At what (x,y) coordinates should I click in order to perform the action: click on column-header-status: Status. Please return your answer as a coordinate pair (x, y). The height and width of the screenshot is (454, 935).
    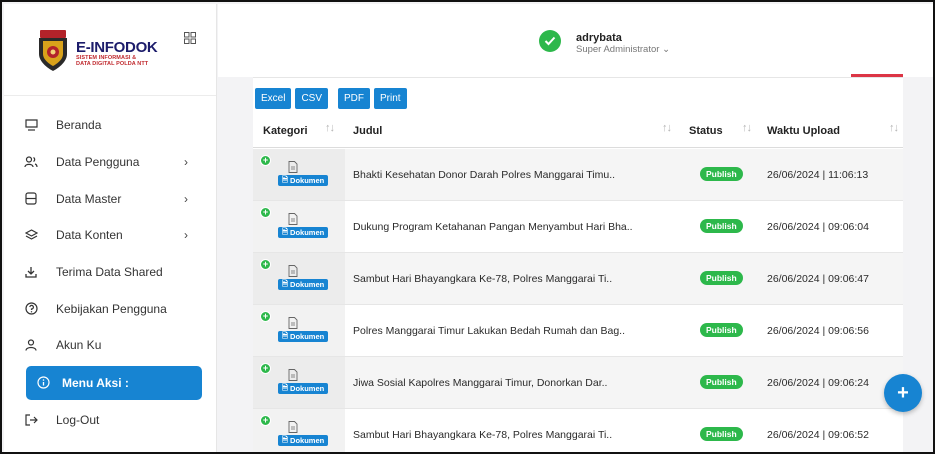
    Looking at the image, I should click on (706, 131).